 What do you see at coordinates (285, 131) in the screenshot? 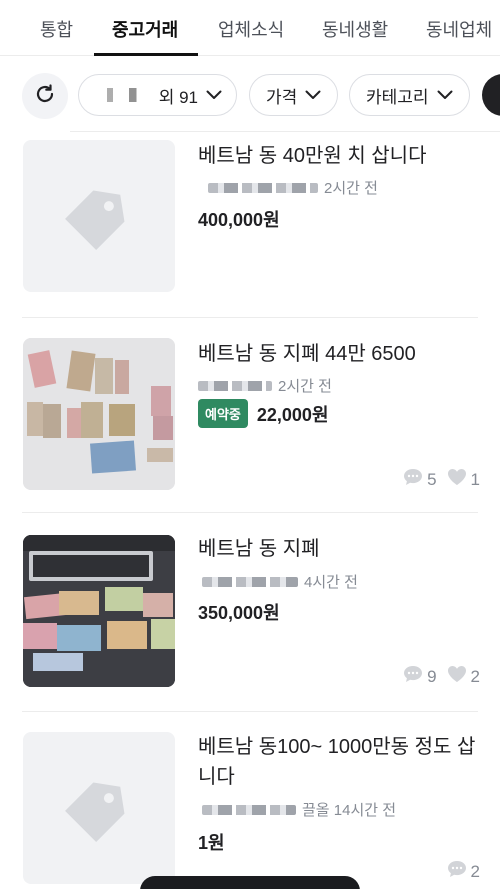
I see `filter-divider` at bounding box center [285, 131].